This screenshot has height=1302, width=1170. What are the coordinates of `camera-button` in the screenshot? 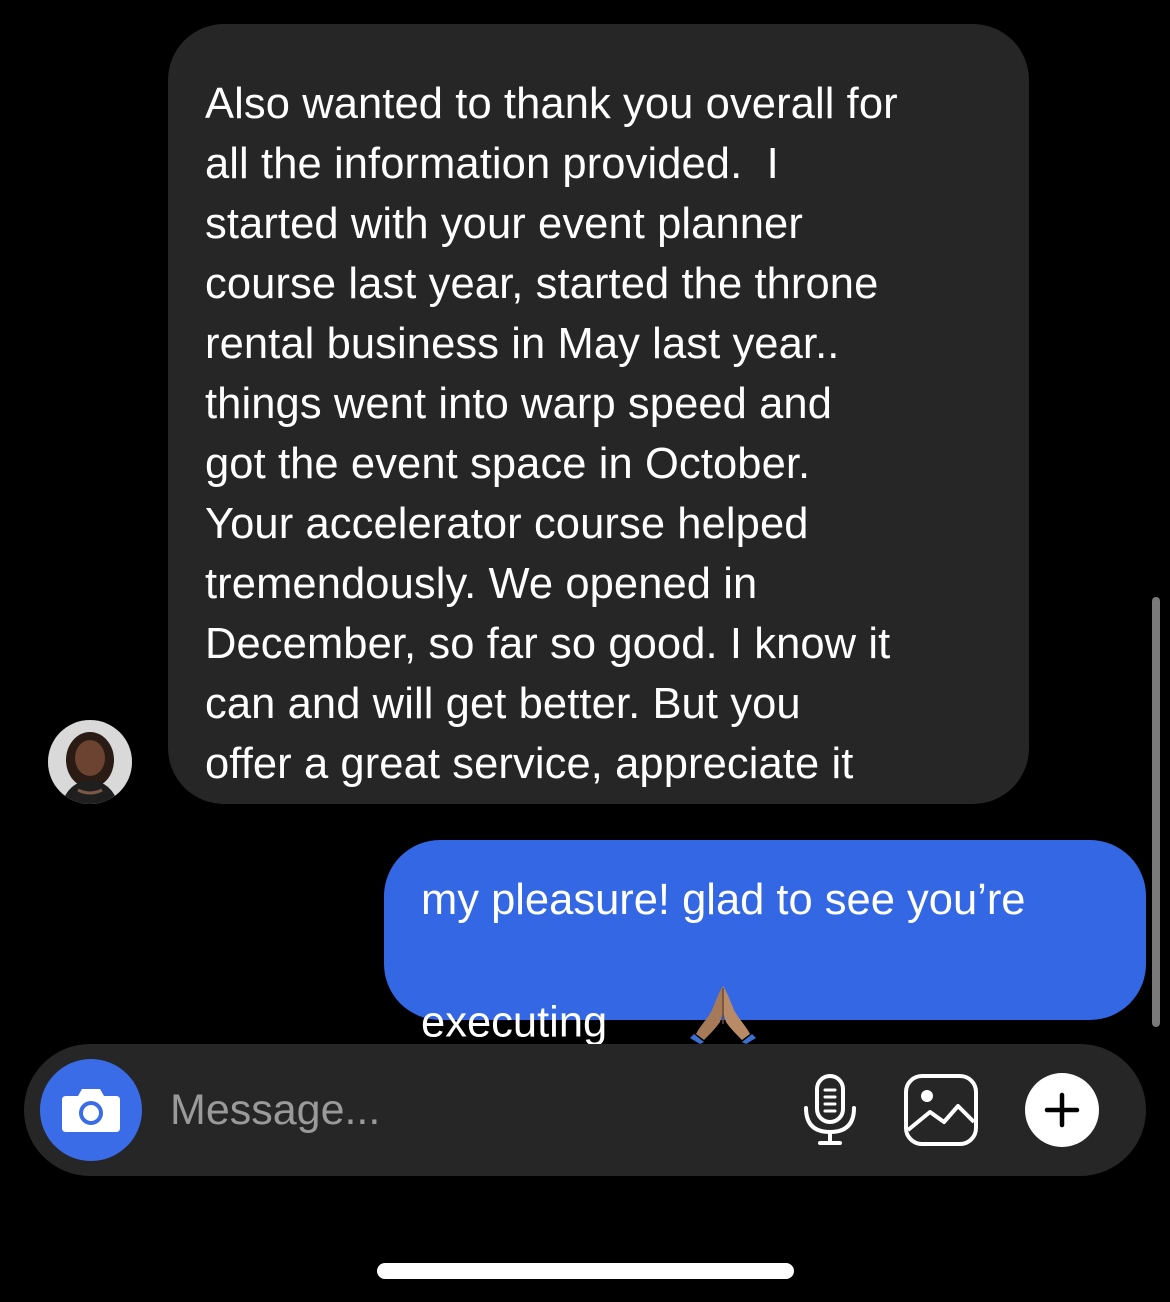 It's located at (91, 1110).